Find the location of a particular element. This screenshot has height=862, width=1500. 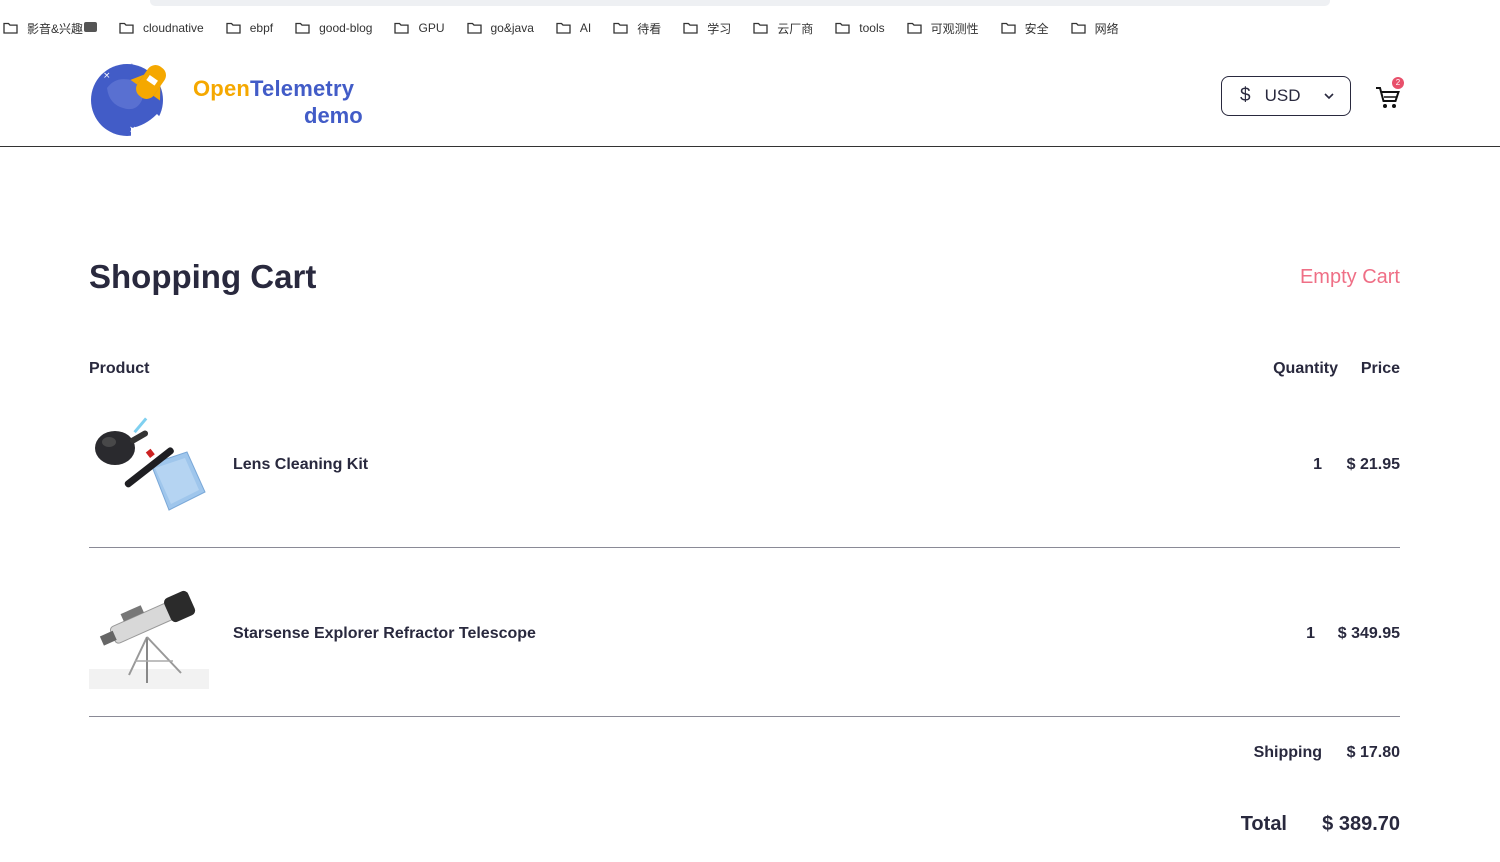

bookmark-folder: good-blog is located at coordinates (333, 28).